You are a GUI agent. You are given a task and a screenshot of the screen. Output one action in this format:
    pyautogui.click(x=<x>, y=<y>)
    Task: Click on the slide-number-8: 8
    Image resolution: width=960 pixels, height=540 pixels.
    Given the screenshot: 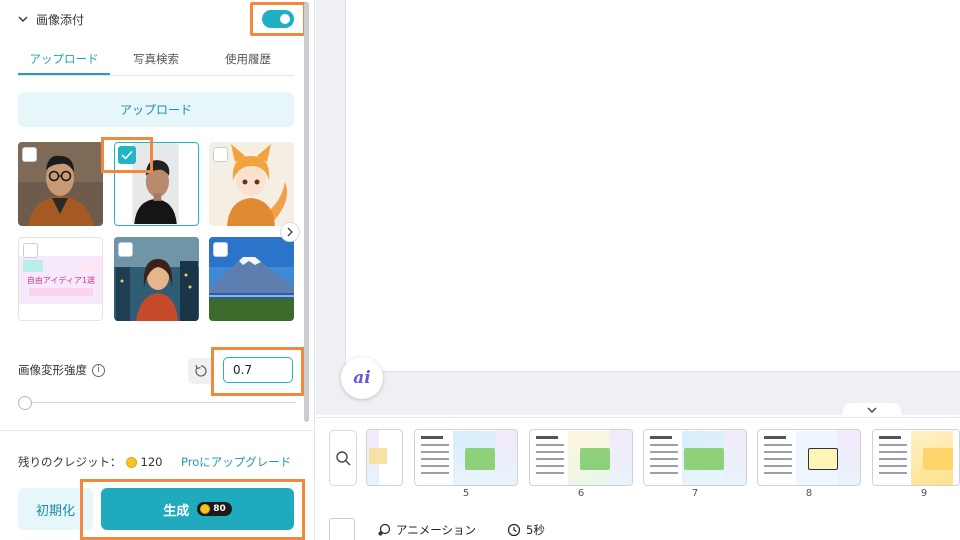 What is the action you would take?
    pyautogui.click(x=809, y=493)
    